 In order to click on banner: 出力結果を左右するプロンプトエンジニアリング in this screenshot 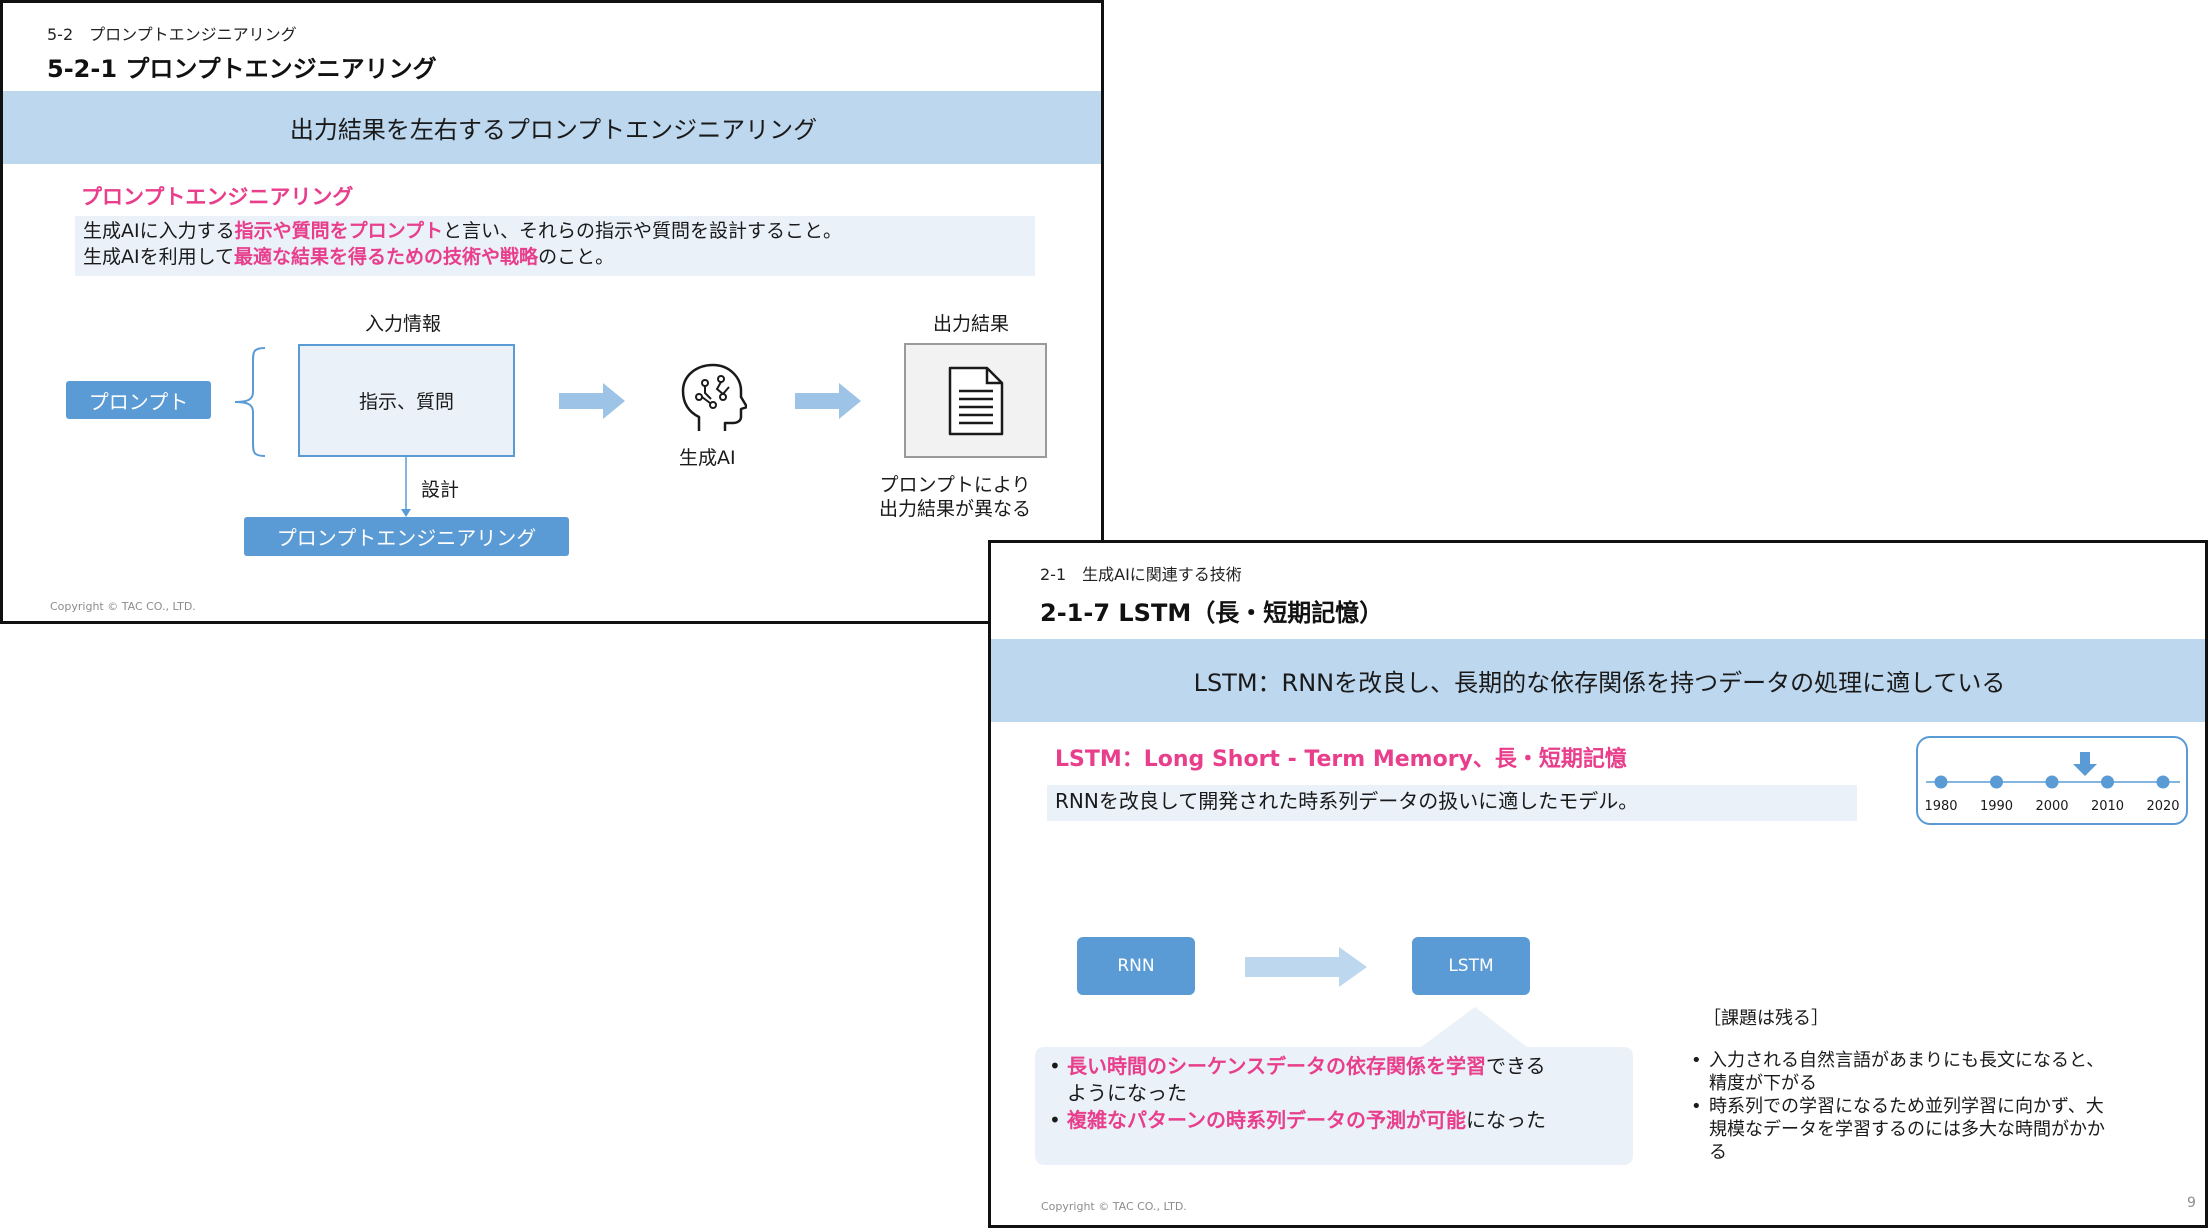, I will do `click(552, 127)`.